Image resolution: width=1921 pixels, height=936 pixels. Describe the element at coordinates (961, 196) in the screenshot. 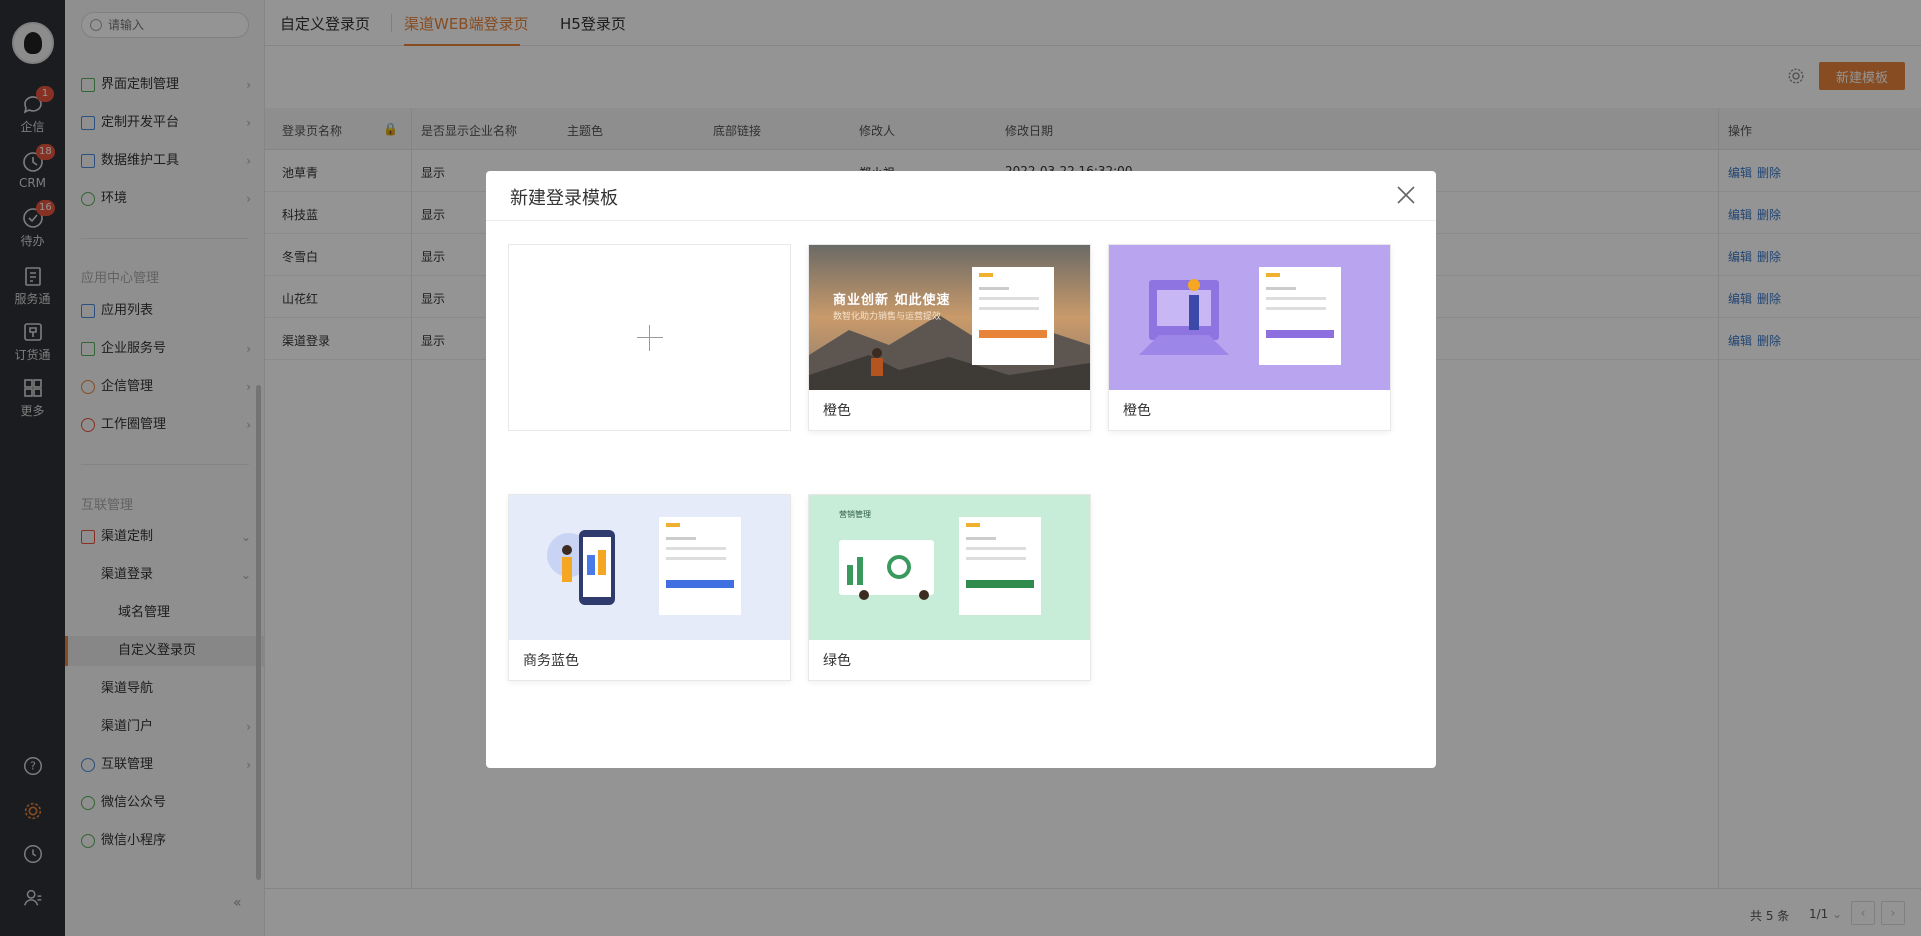

I see `dialog-header: 新建登录模板` at that location.